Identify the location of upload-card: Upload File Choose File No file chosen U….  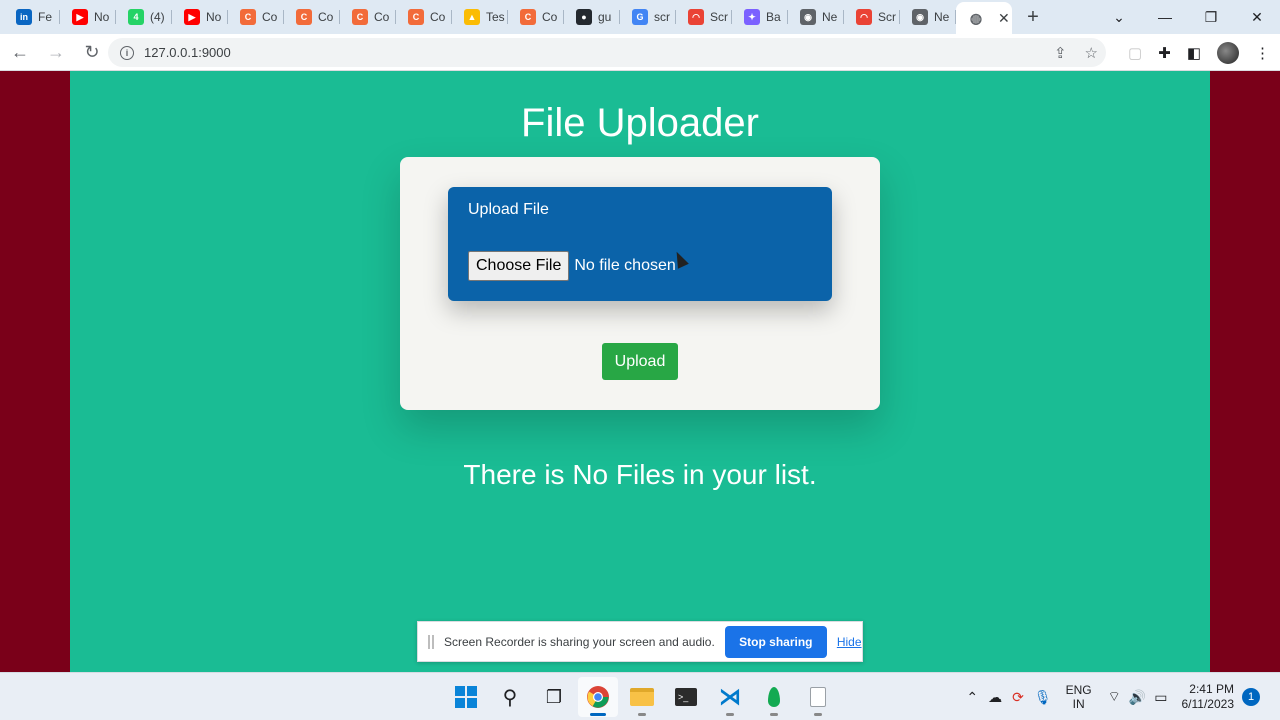
(640, 283).